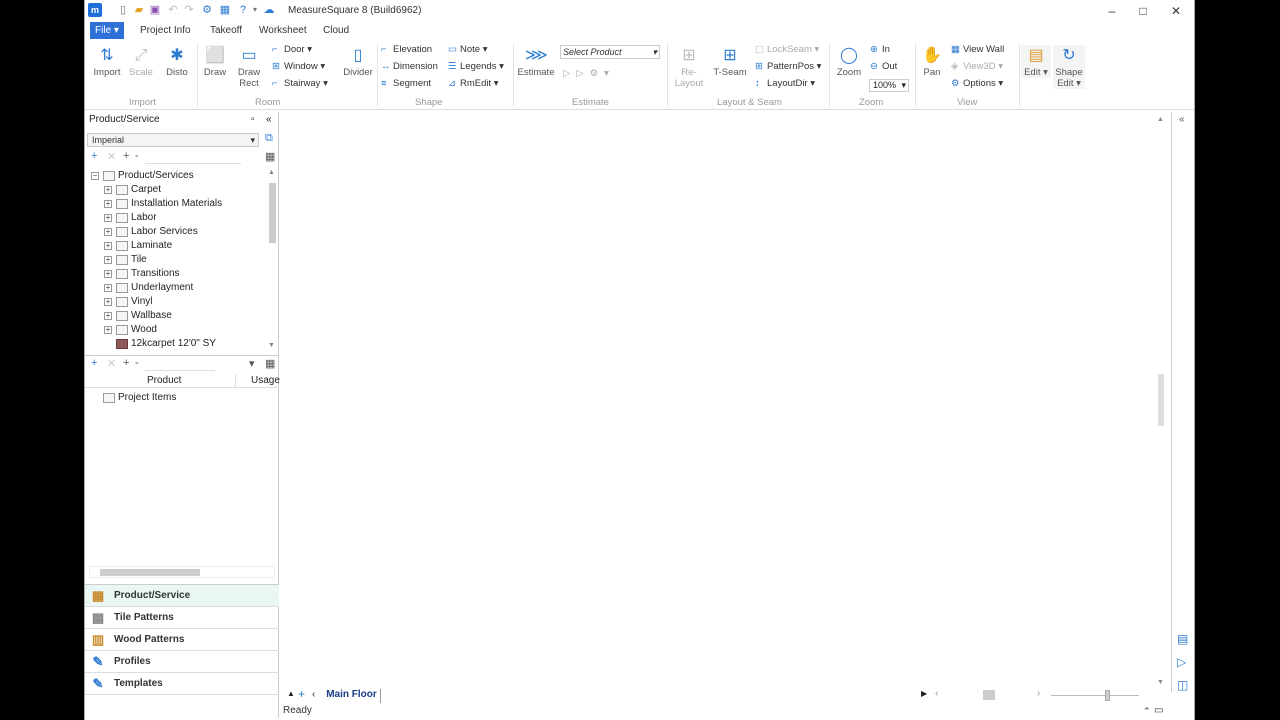  Describe the element at coordinates (1182, 639) in the screenshot. I see `properties-icon: ▤` at that location.